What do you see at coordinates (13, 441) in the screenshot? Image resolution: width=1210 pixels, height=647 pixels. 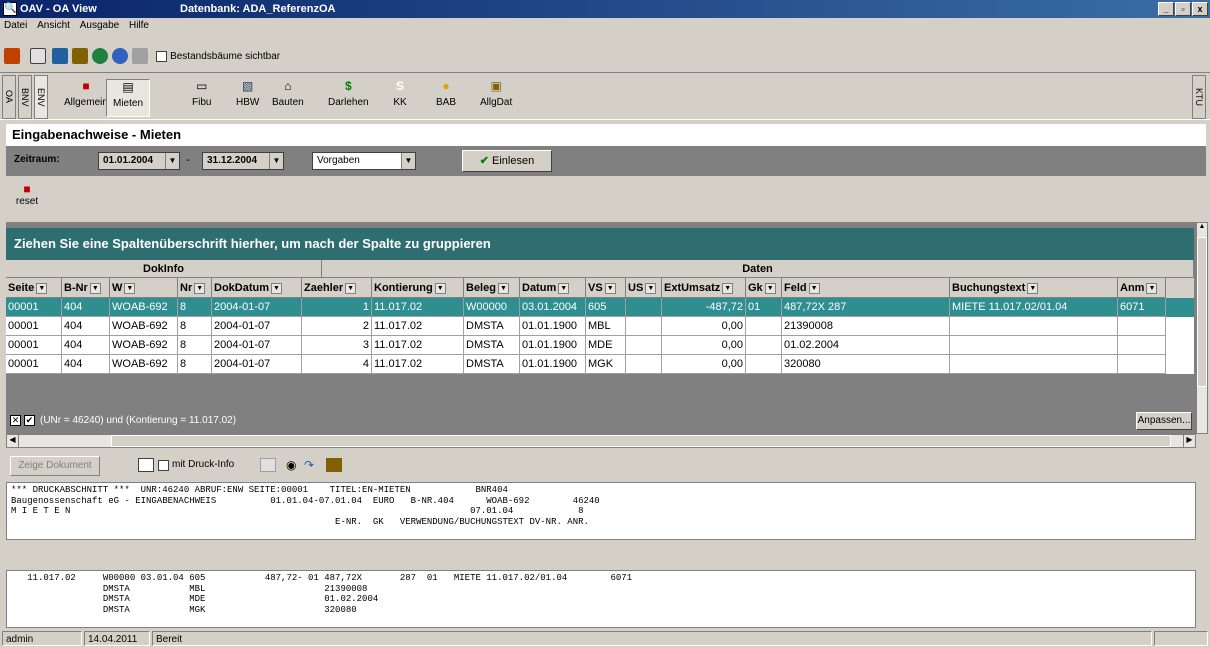 I see `scroll-left-icon: ◀` at bounding box center [13, 441].